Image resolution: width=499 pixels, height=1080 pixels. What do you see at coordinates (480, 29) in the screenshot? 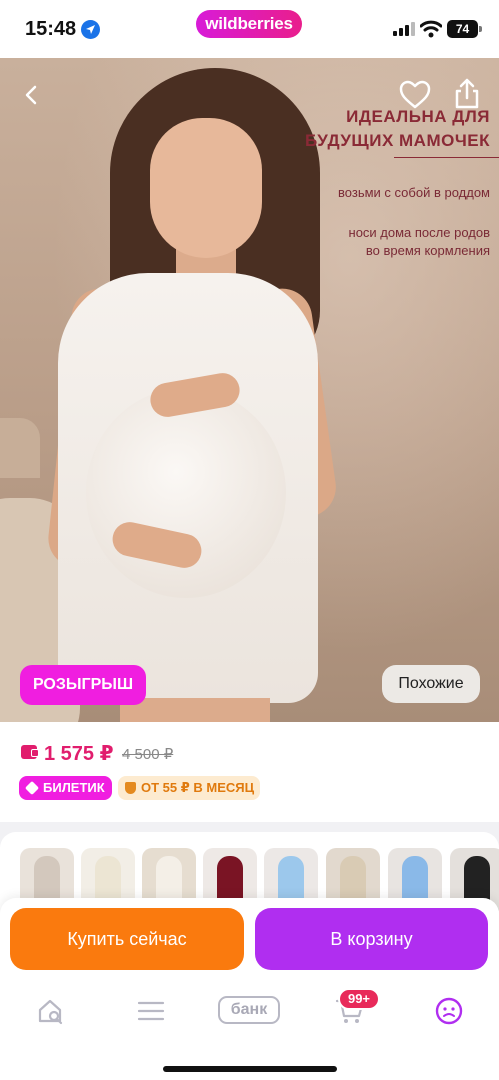
I see `battery-tip` at bounding box center [480, 29].